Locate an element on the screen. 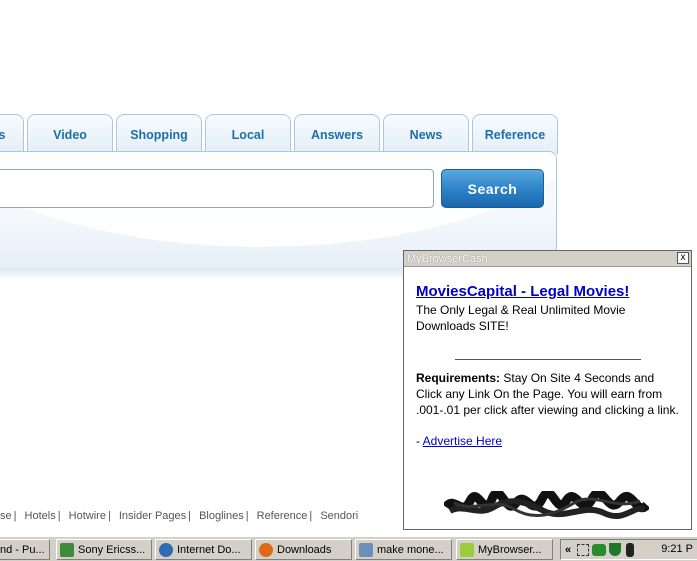  tab-label: Answers is located at coordinates (337, 134).